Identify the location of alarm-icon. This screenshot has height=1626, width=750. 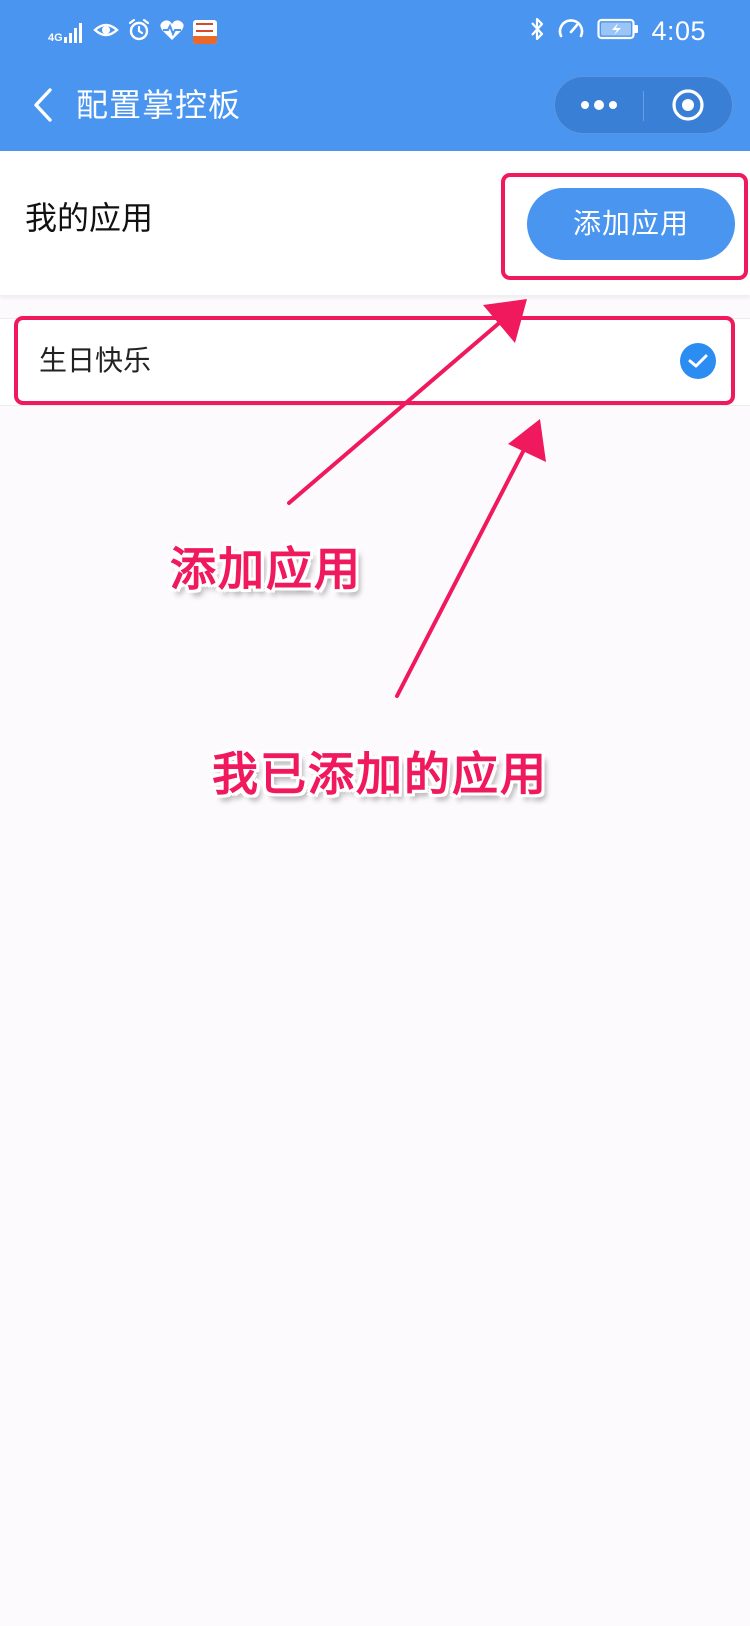
(139, 32).